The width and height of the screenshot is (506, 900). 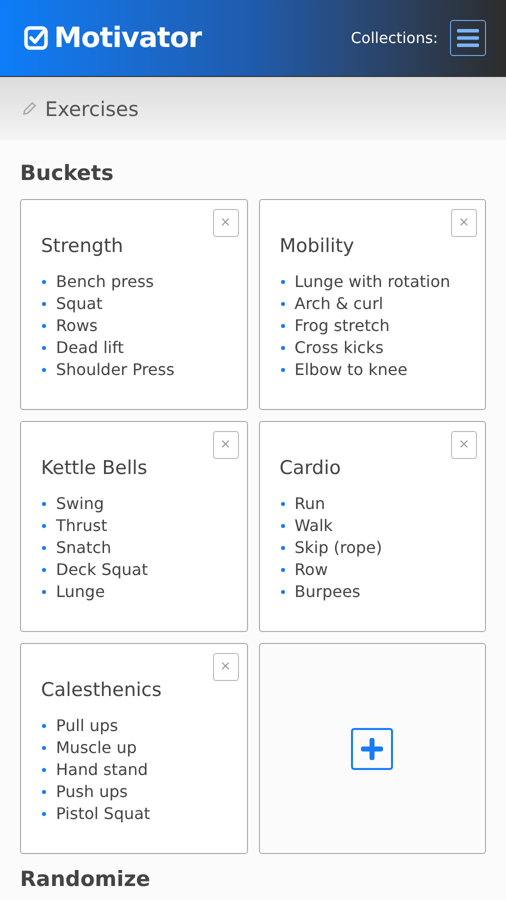 I want to click on menu-icon, so click(x=468, y=38).